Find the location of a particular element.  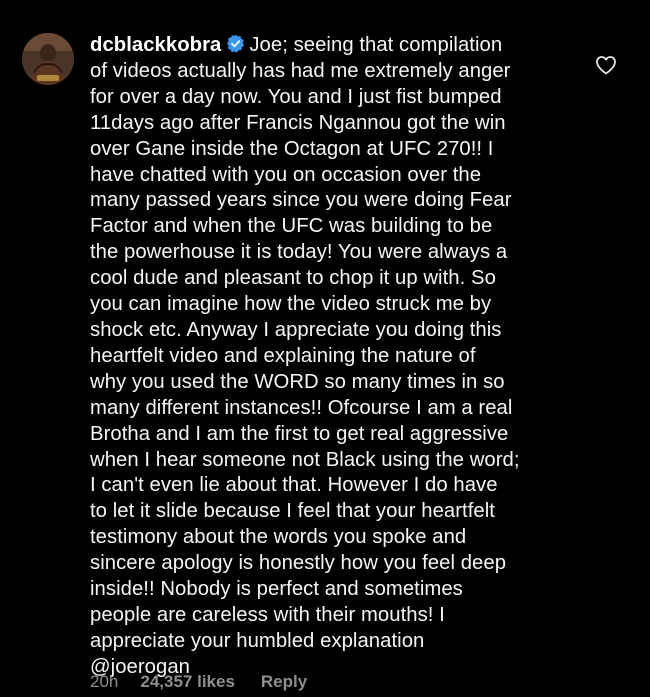

likes-count: 24,357 likes is located at coordinates (187, 682).